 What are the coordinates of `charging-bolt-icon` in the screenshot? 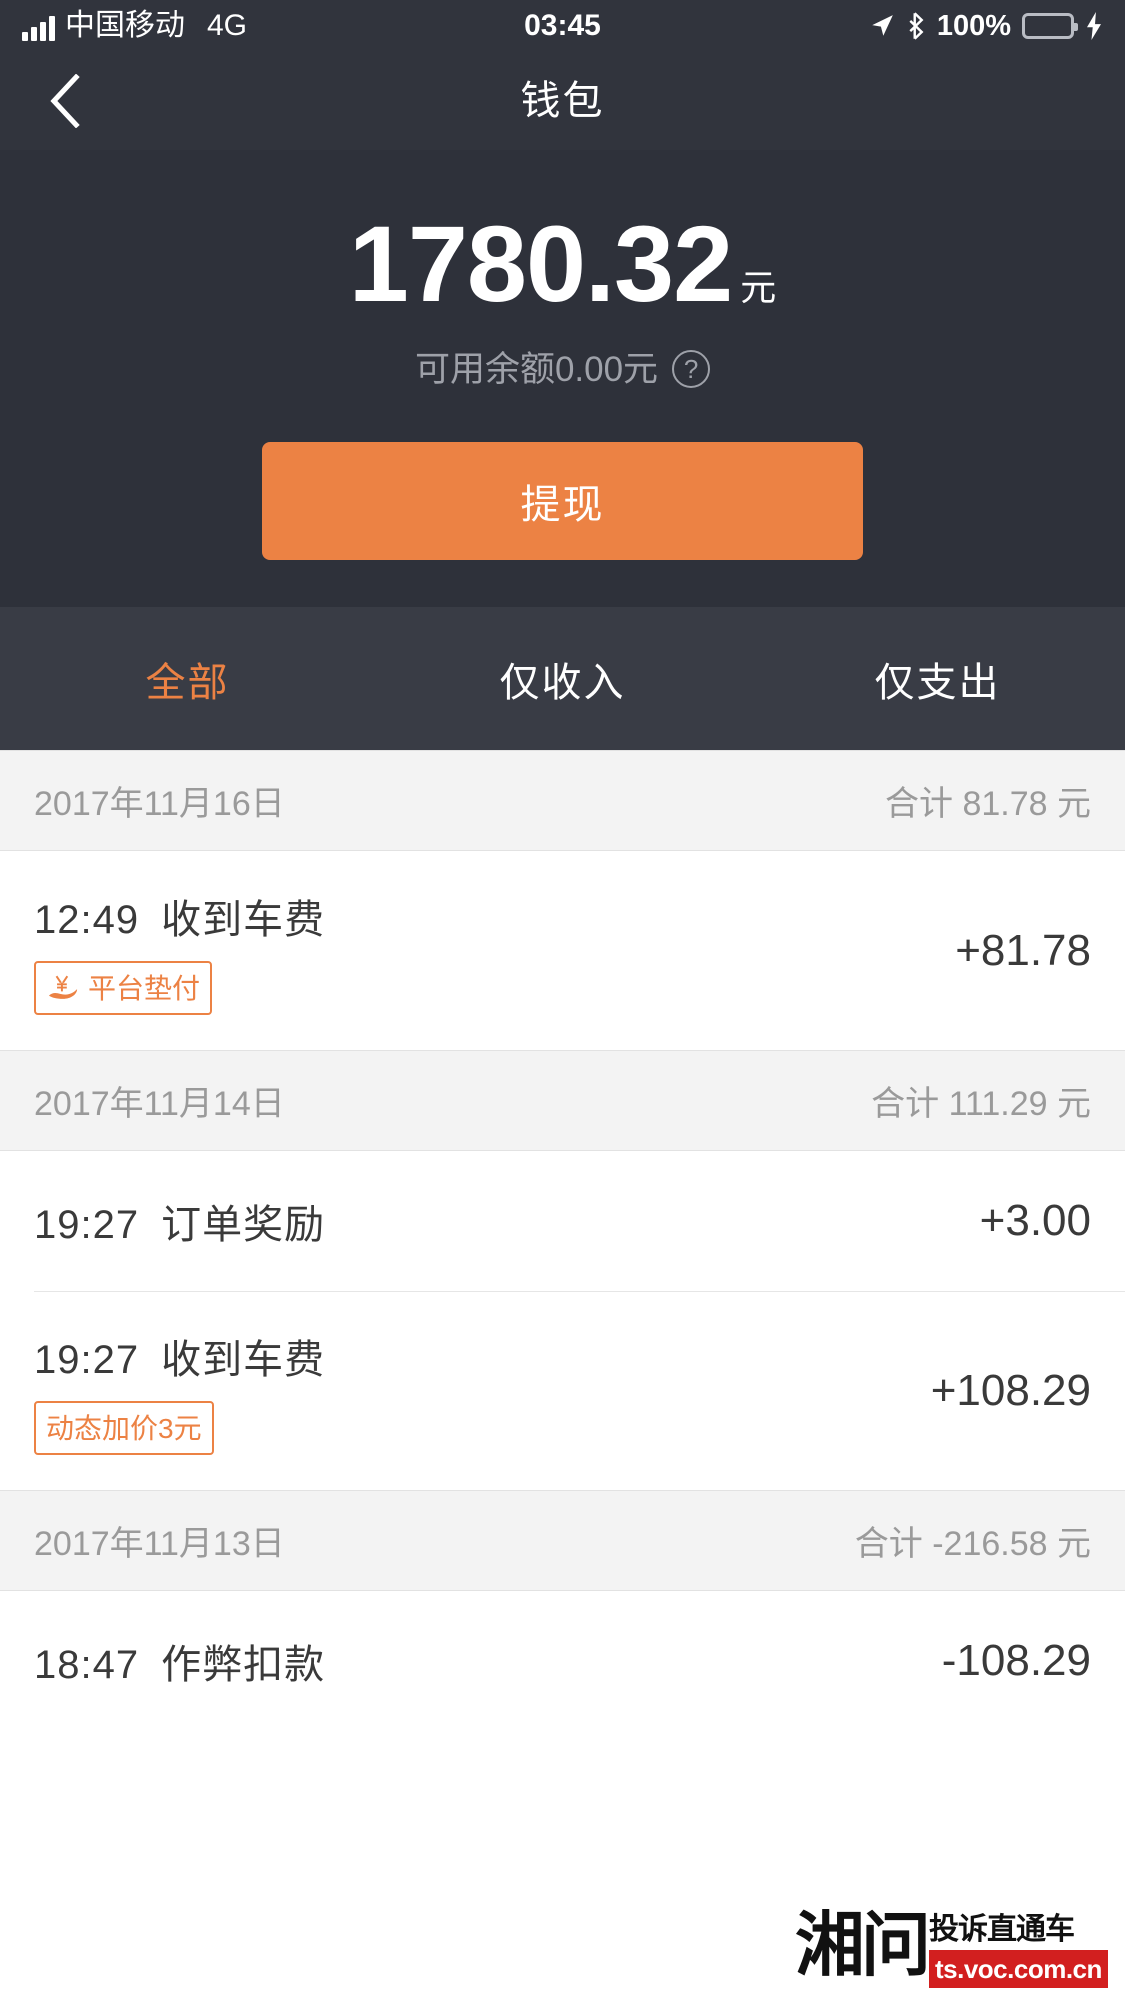 It's located at (1094, 26).